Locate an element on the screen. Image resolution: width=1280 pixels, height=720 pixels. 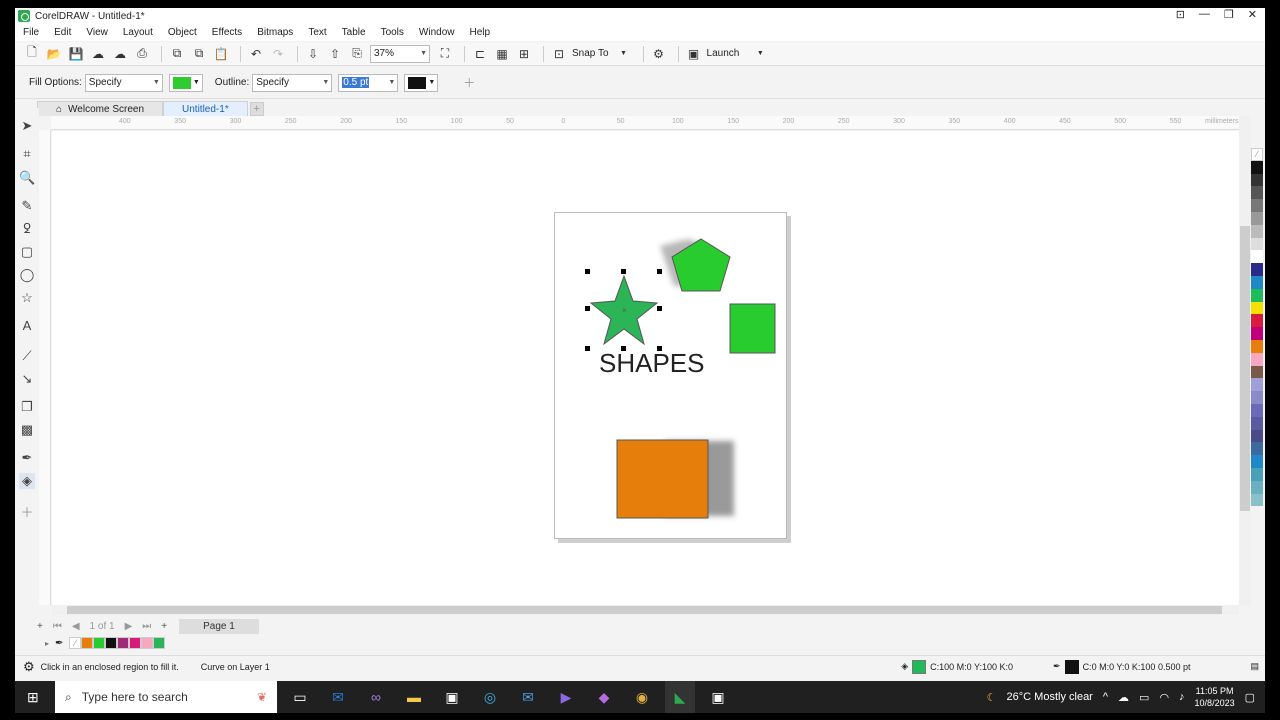
first-page-button: ⏮ is located at coordinates (57, 626).